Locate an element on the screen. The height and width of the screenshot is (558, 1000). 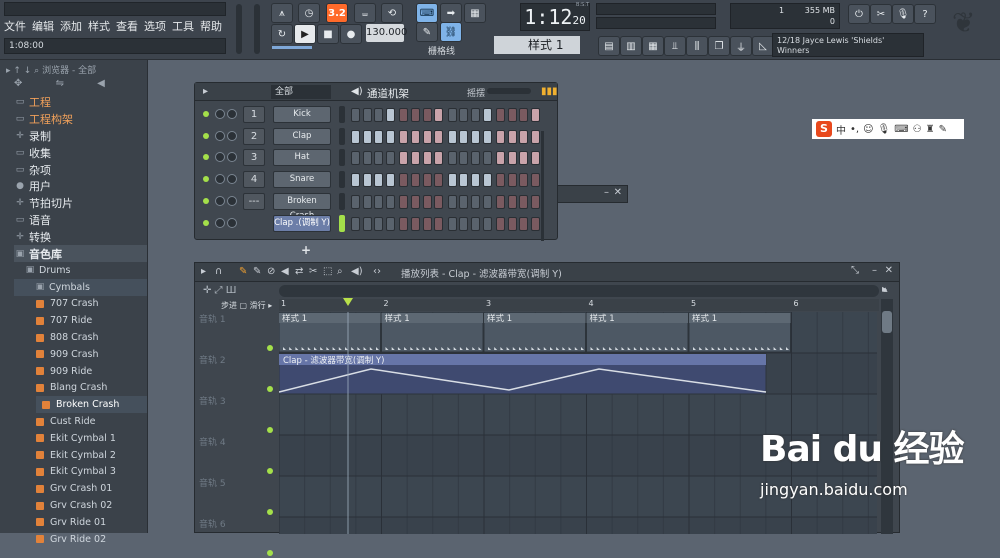
mixer-track-number: 4 is located at coordinates (254, 180).